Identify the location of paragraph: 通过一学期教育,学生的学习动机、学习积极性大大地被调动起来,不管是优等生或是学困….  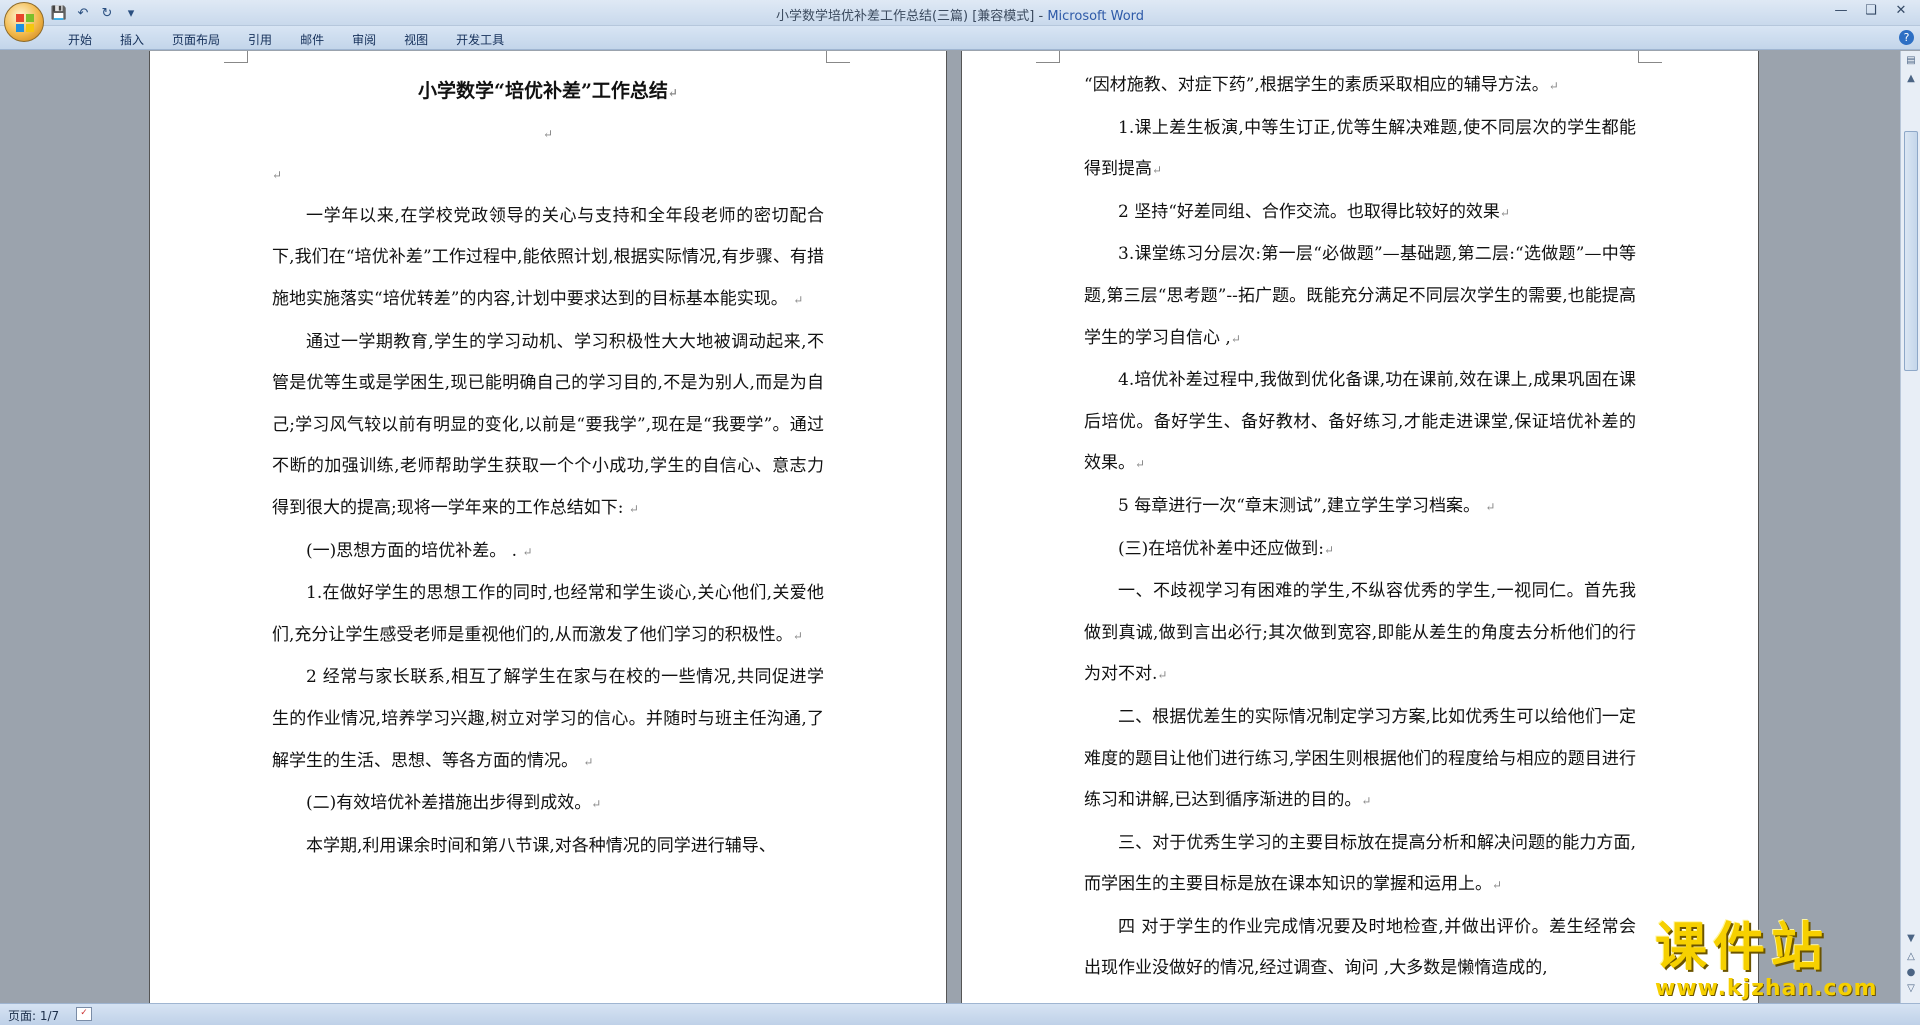
(548, 424).